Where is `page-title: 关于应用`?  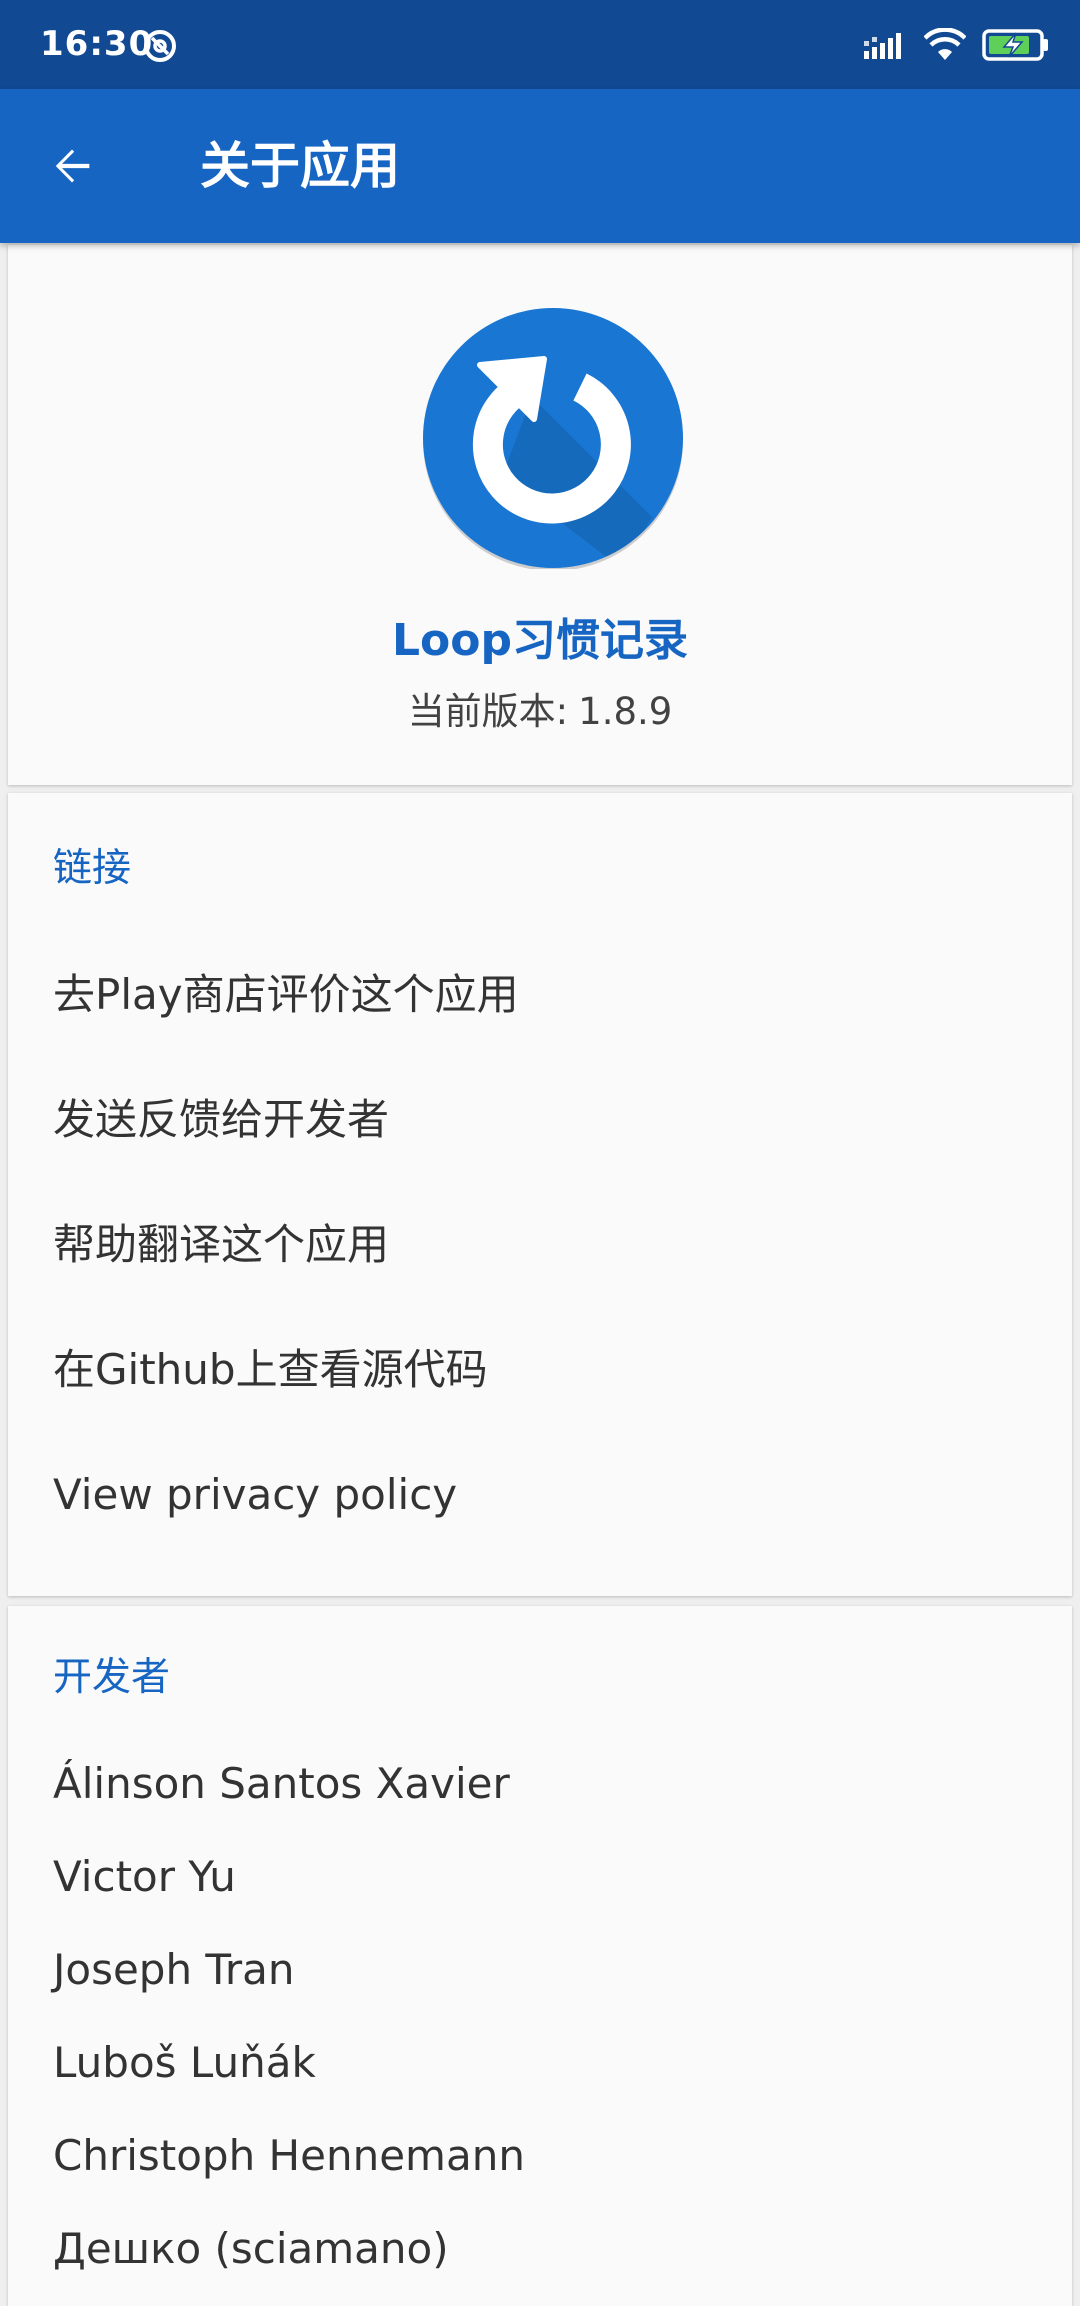
page-title: 关于应用 is located at coordinates (300, 166).